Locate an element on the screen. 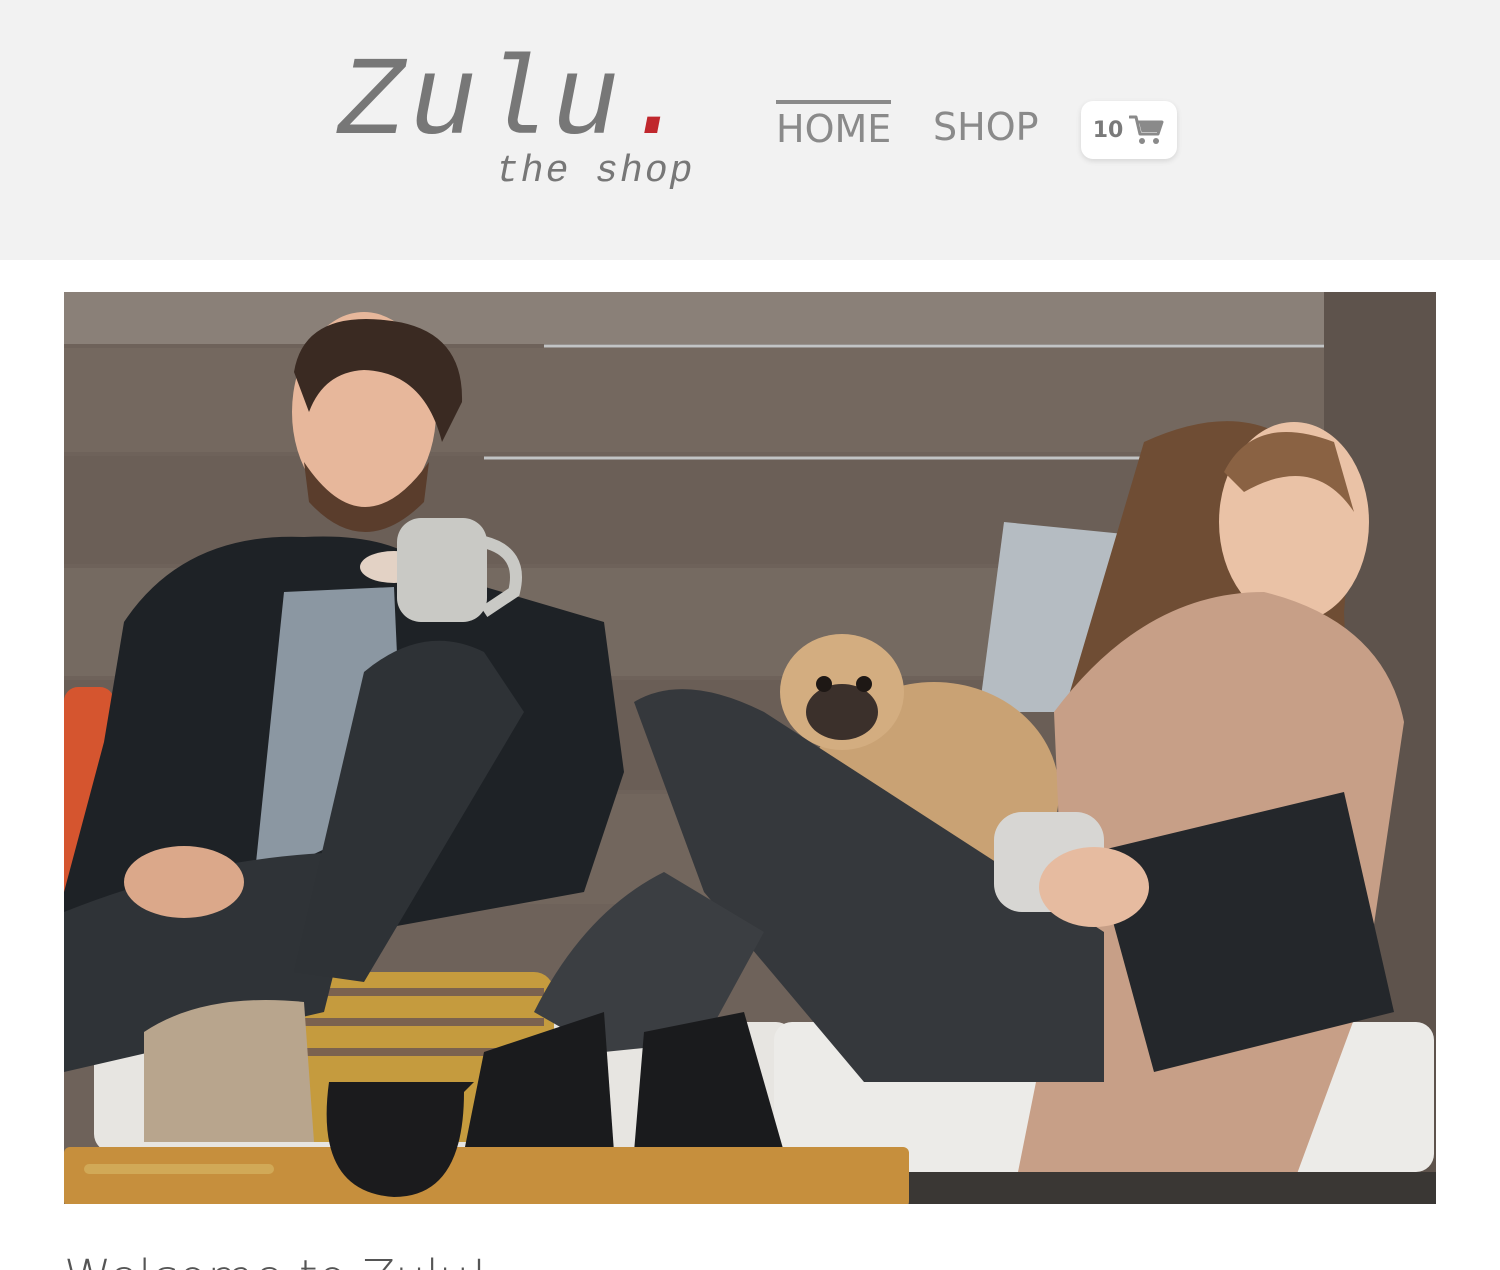 The height and width of the screenshot is (1270, 1500). nav-home-link: HOME is located at coordinates (834, 127).